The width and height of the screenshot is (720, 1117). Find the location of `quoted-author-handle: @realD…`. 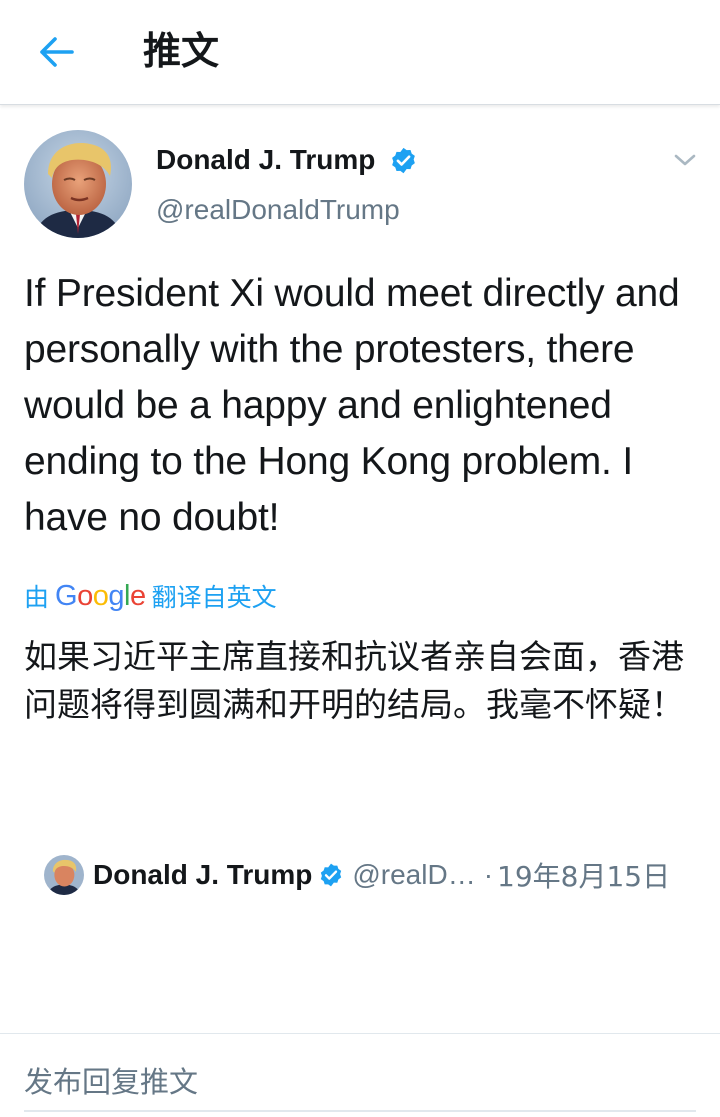

quoted-author-handle: @realD… is located at coordinates (414, 874).